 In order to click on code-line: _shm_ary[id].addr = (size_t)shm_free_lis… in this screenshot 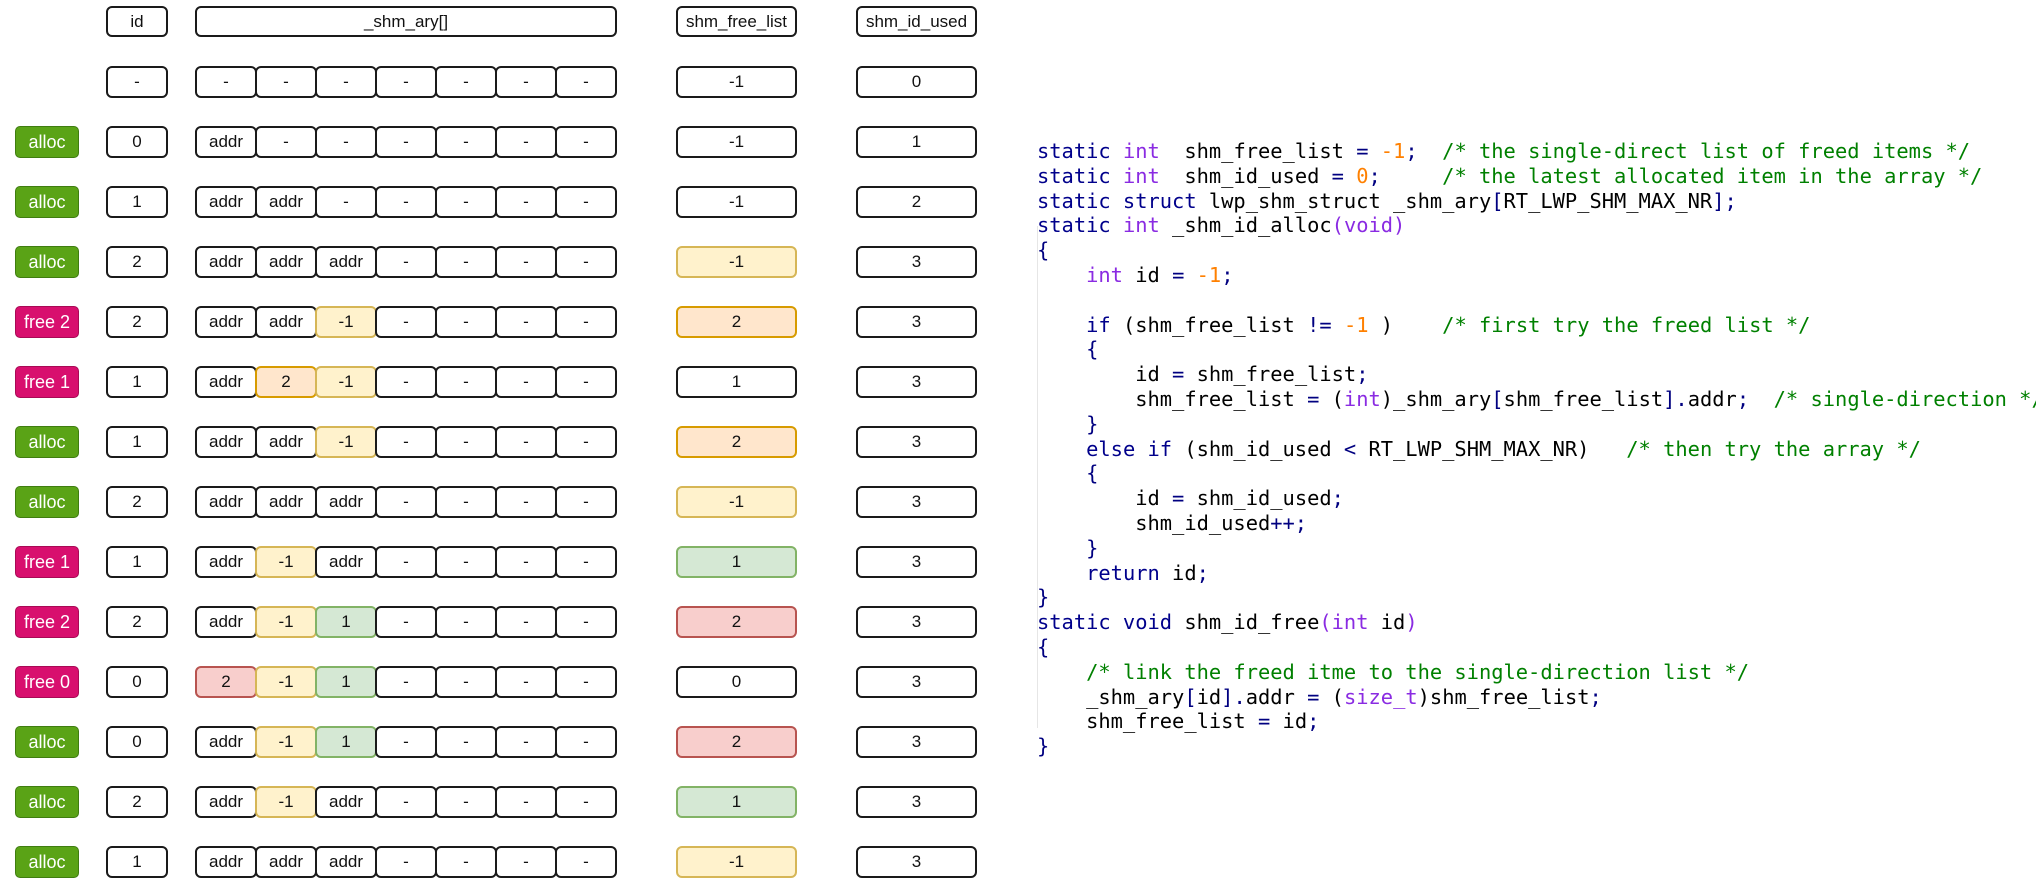, I will do `click(1319, 696)`.